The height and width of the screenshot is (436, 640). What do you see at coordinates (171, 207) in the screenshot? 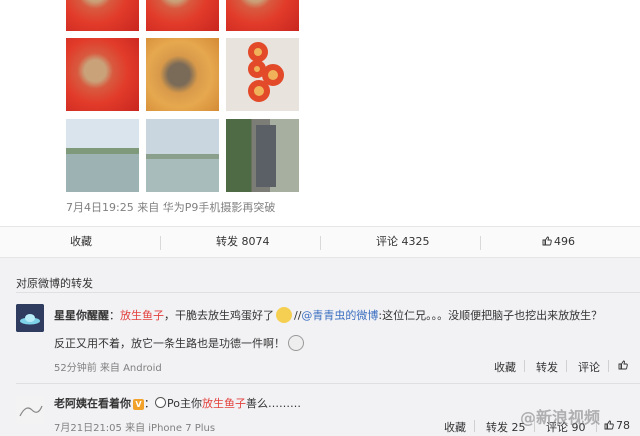
I see `post-meta: 7月4日19:25 来自 华为P9手机摄影再突破` at bounding box center [171, 207].